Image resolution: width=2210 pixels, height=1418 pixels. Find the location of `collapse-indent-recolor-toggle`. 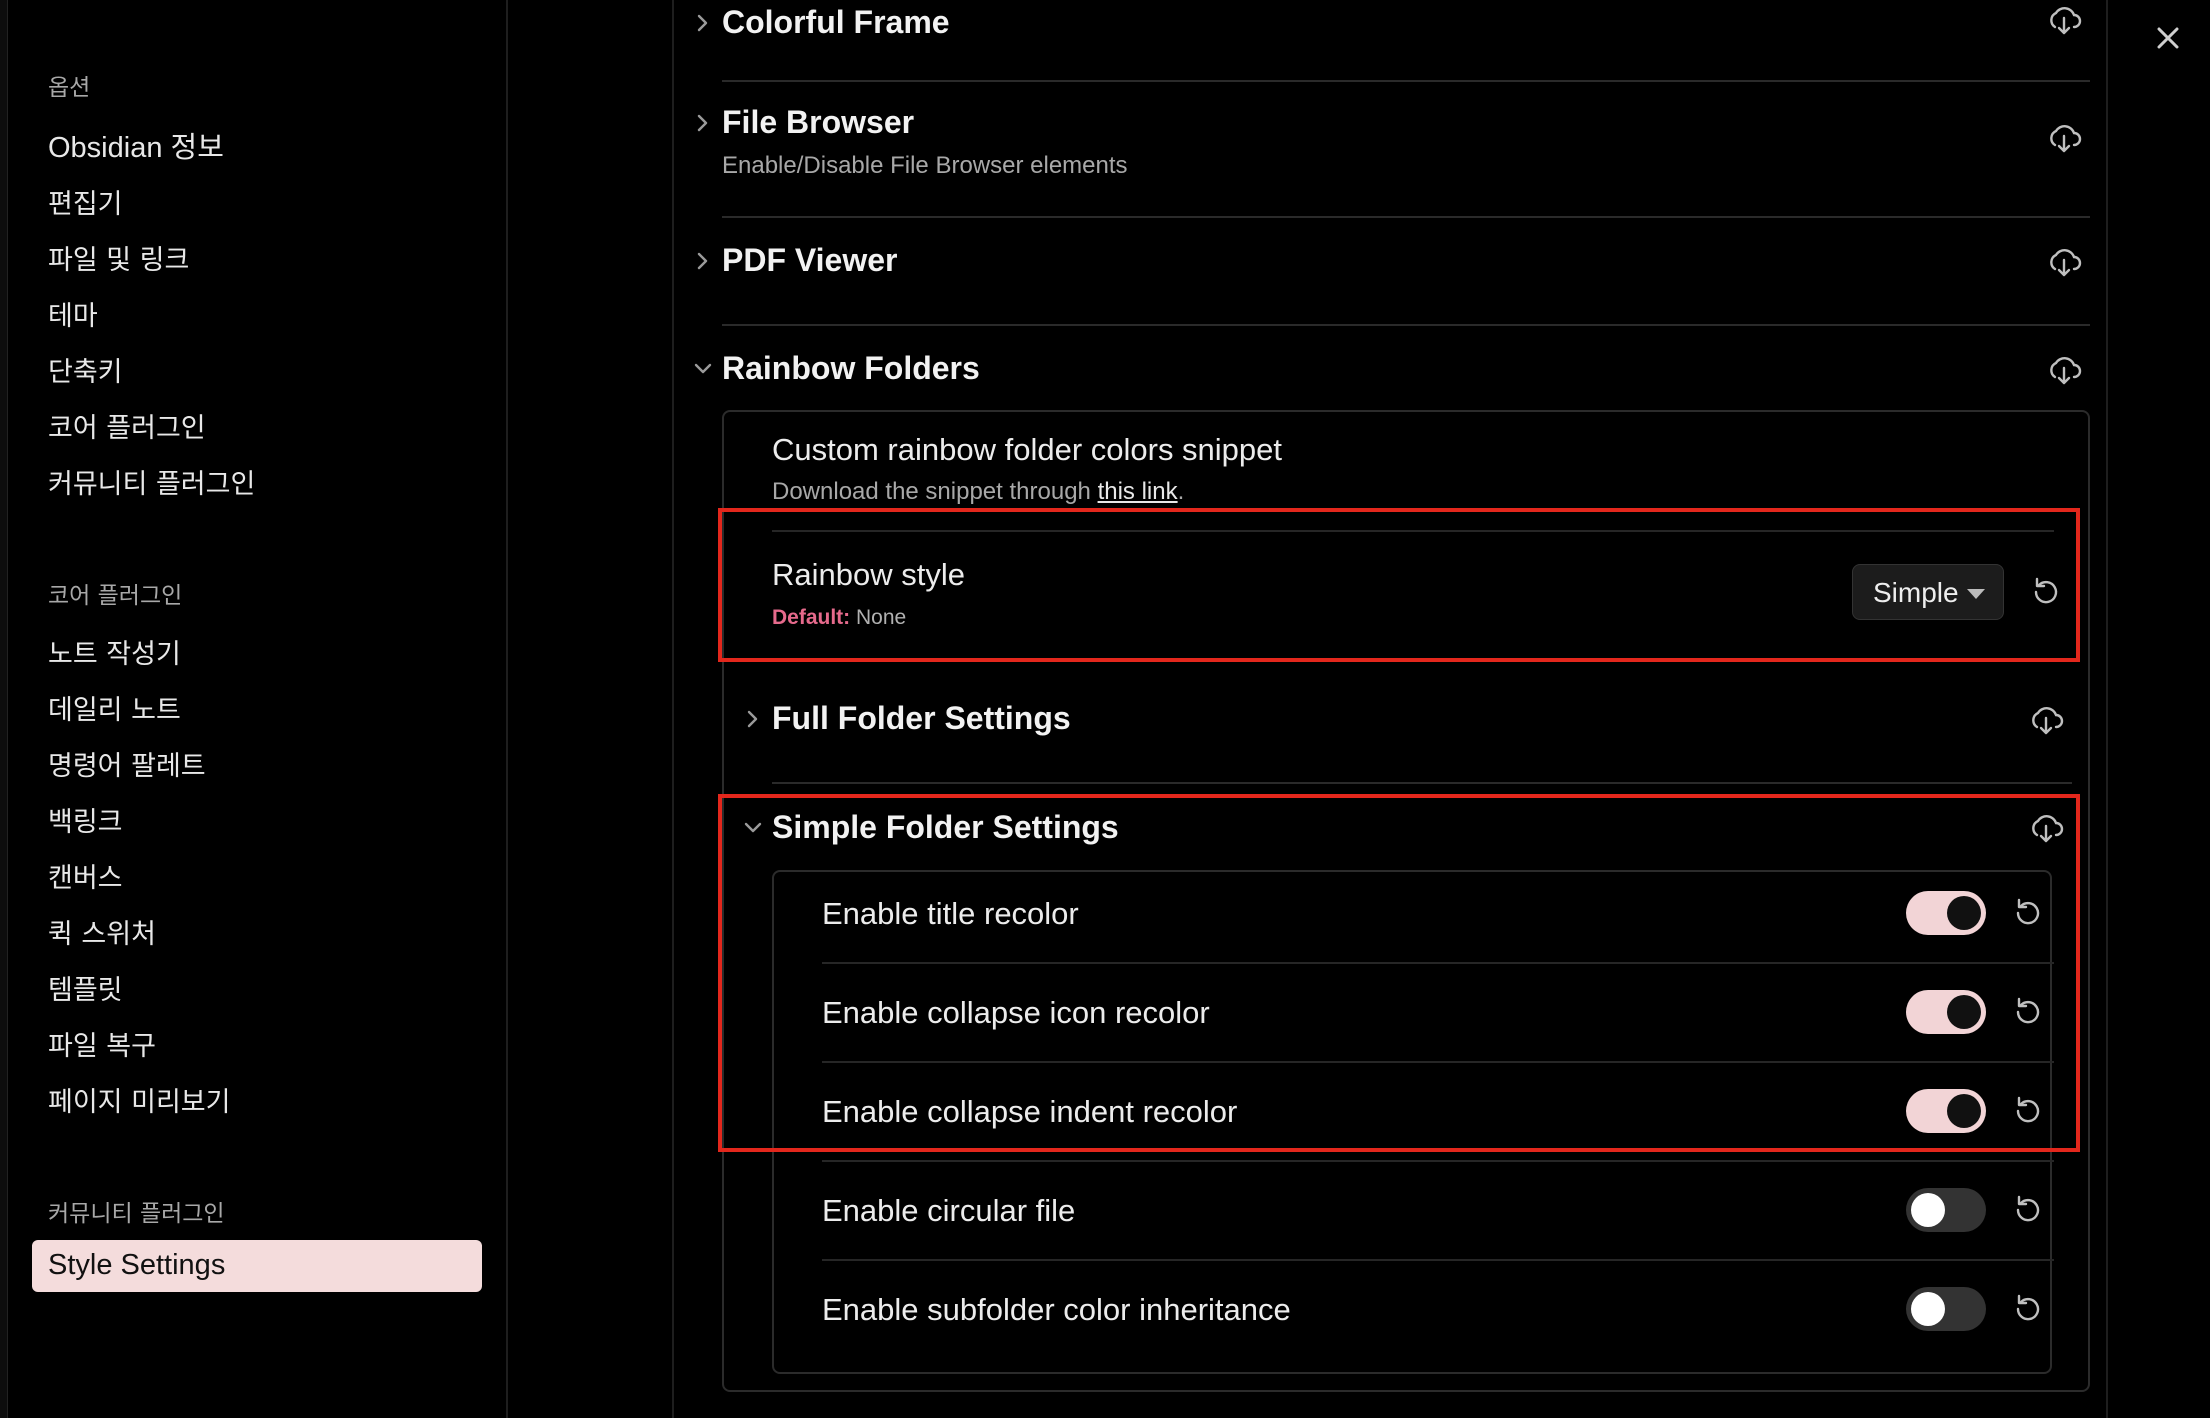

collapse-indent-recolor-toggle is located at coordinates (1946, 1111).